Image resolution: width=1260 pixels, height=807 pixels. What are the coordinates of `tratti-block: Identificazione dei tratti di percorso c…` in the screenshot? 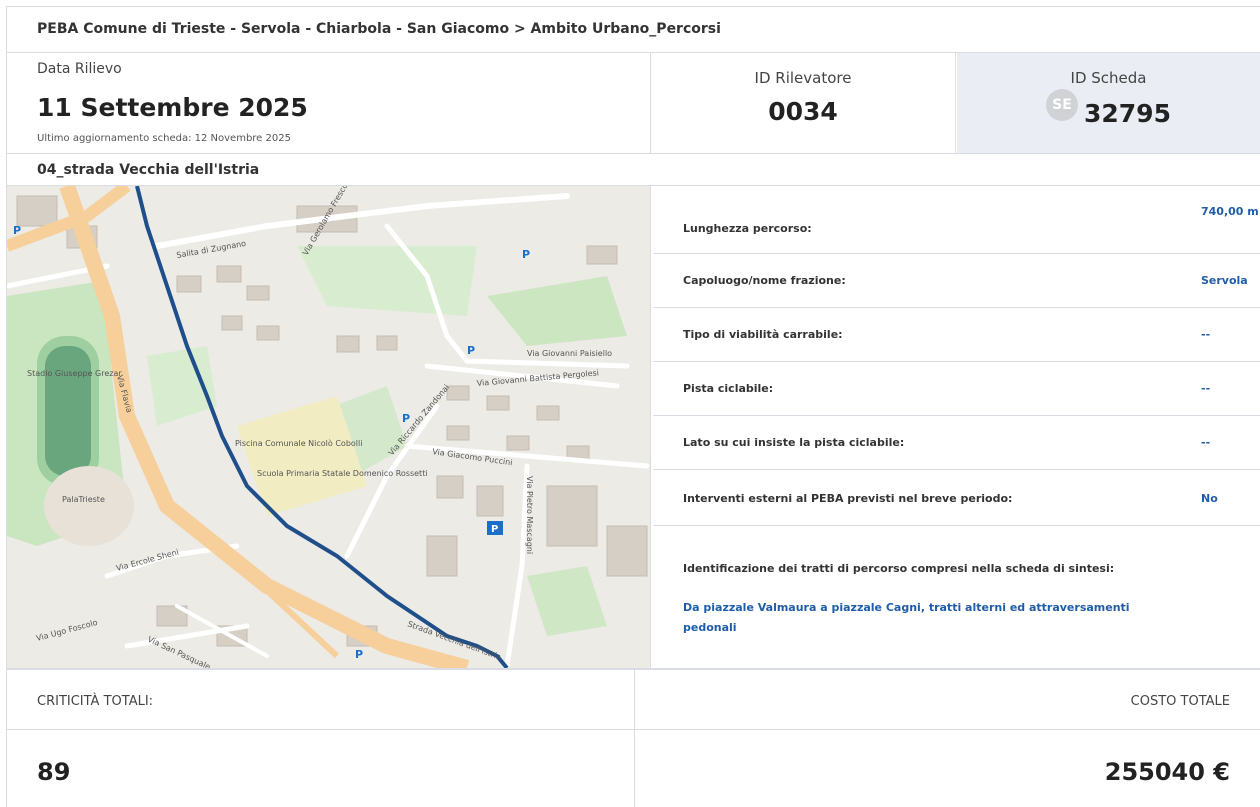 It's located at (956, 597).